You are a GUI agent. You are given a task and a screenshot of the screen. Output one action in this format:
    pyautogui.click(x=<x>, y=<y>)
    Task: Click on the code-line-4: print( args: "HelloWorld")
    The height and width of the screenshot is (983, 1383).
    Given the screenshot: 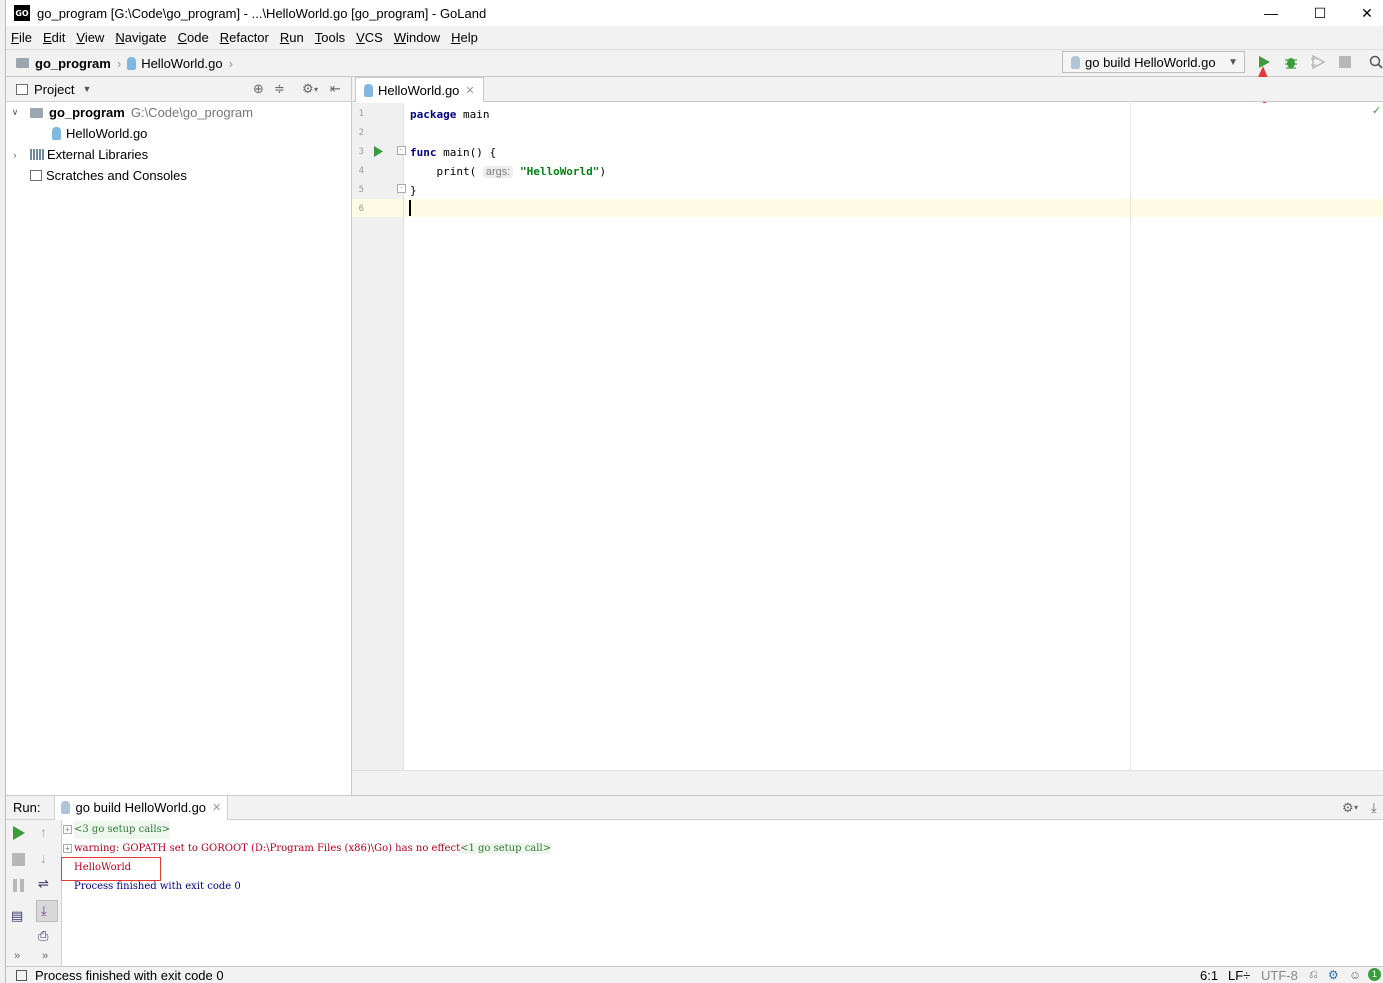 What is the action you would take?
    pyautogui.click(x=508, y=171)
    